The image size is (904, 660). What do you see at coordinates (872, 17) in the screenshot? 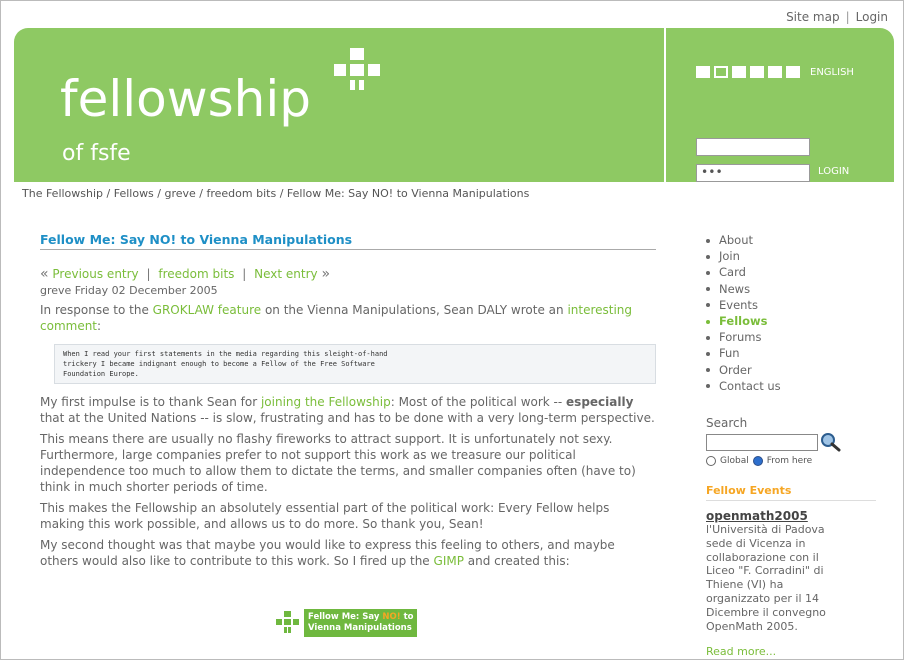
I see `login-link: Login` at bounding box center [872, 17].